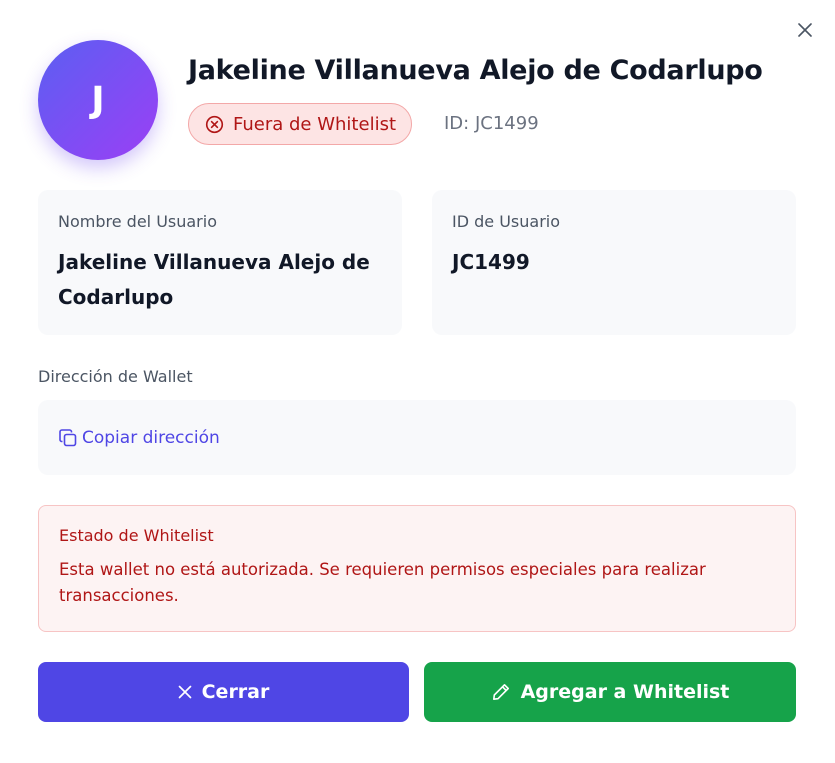  What do you see at coordinates (501, 692) in the screenshot?
I see `pencil-icon` at bounding box center [501, 692].